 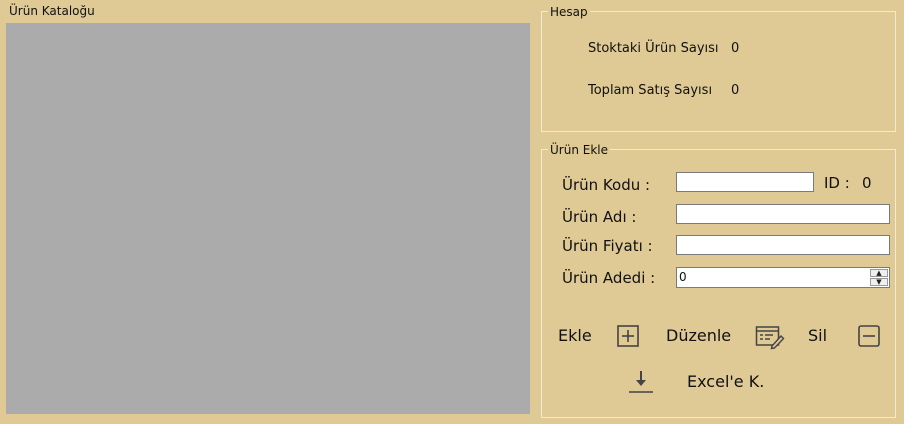 What do you see at coordinates (879, 282) in the screenshot?
I see `spin-down-icon: ▼` at bounding box center [879, 282].